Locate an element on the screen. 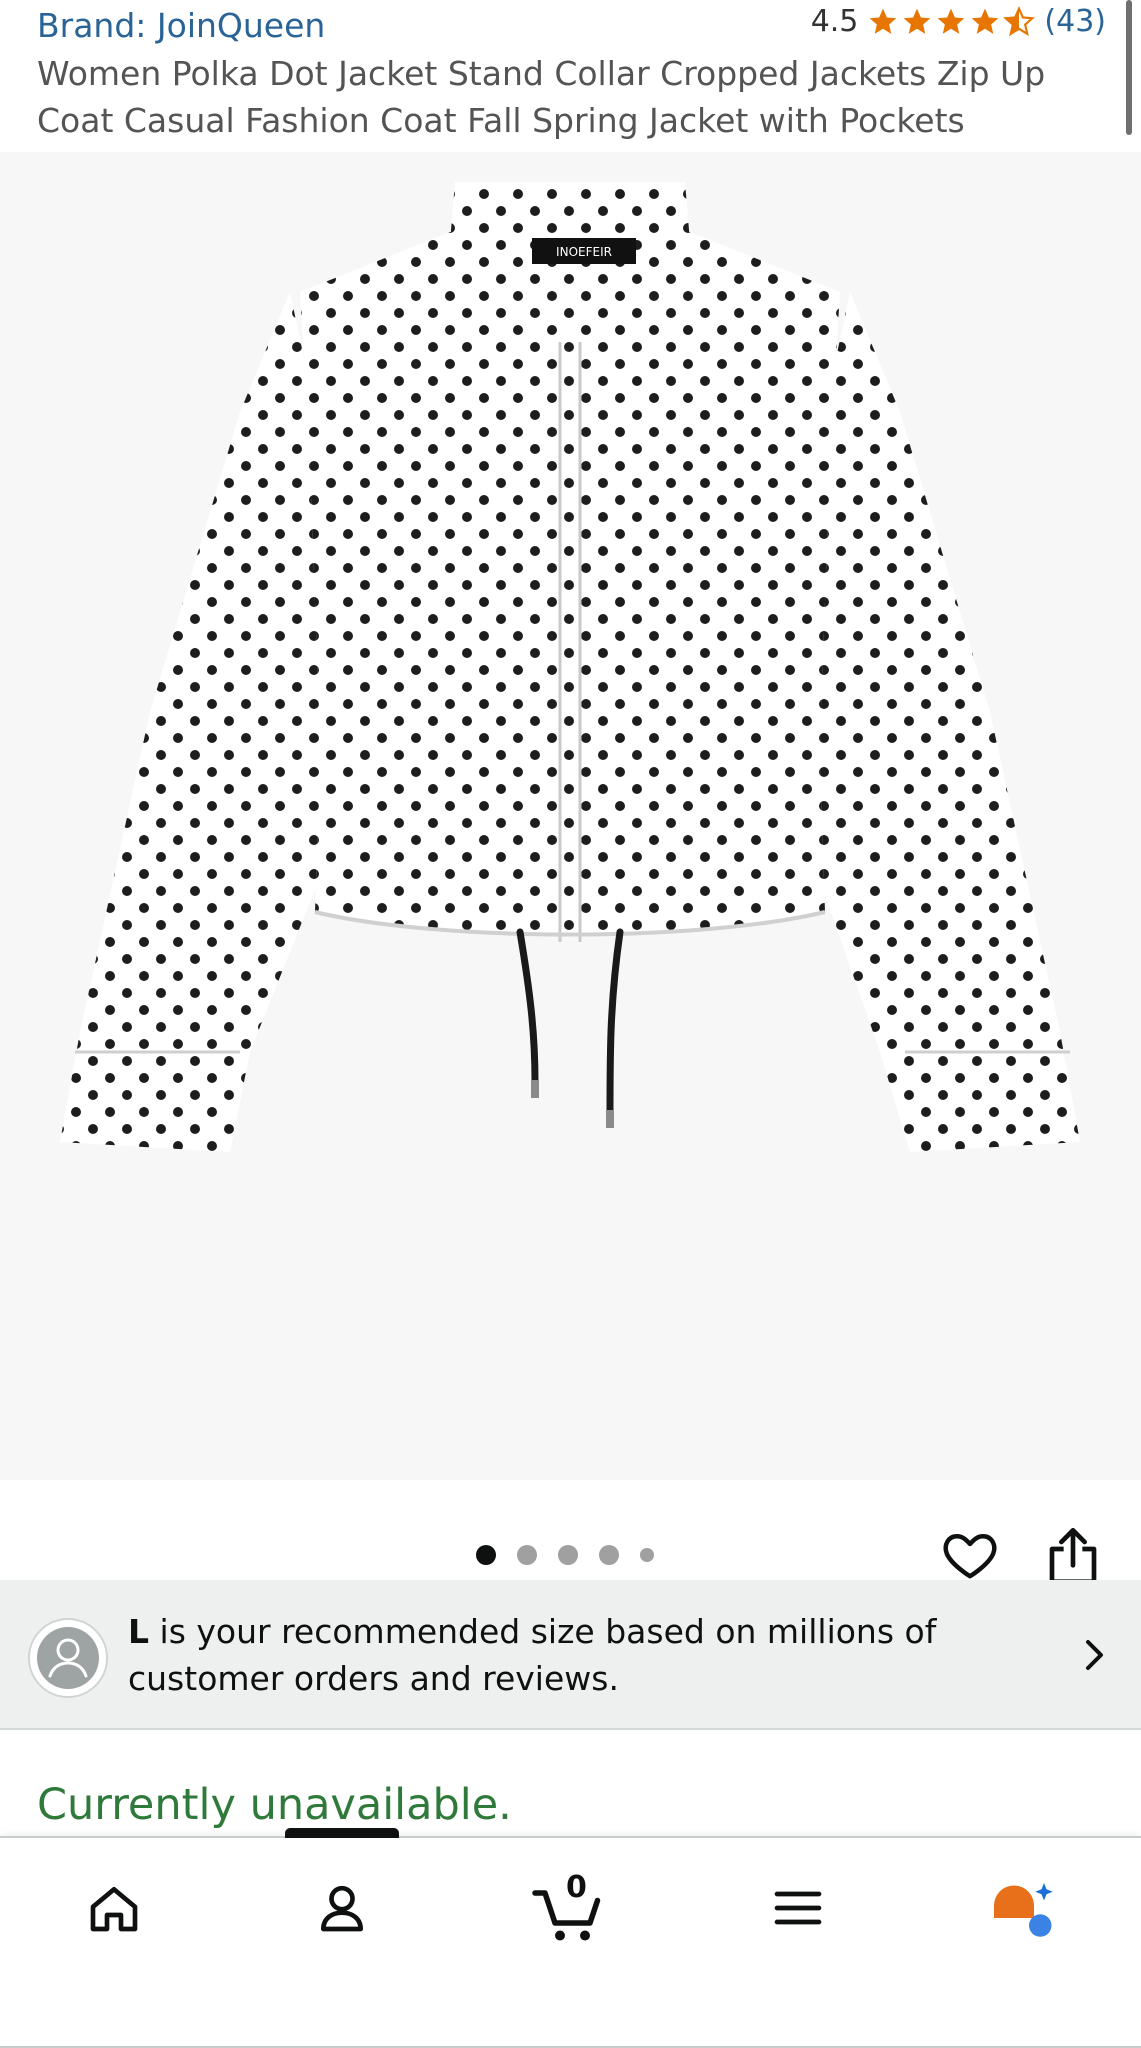  nav-active-indicator is located at coordinates (342, 1833).